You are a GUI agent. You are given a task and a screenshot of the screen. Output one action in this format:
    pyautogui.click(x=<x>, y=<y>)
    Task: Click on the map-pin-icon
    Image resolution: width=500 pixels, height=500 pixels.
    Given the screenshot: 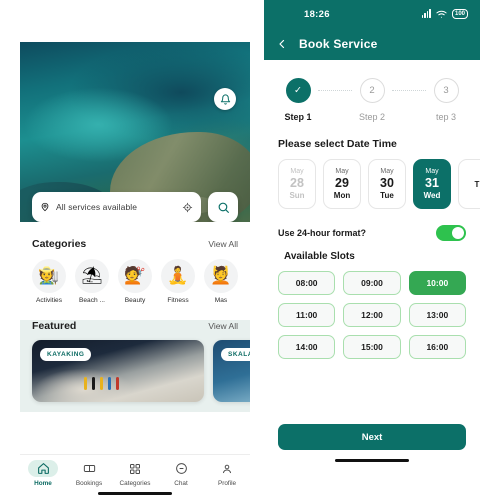 What is the action you would take?
    pyautogui.click(x=45, y=207)
    